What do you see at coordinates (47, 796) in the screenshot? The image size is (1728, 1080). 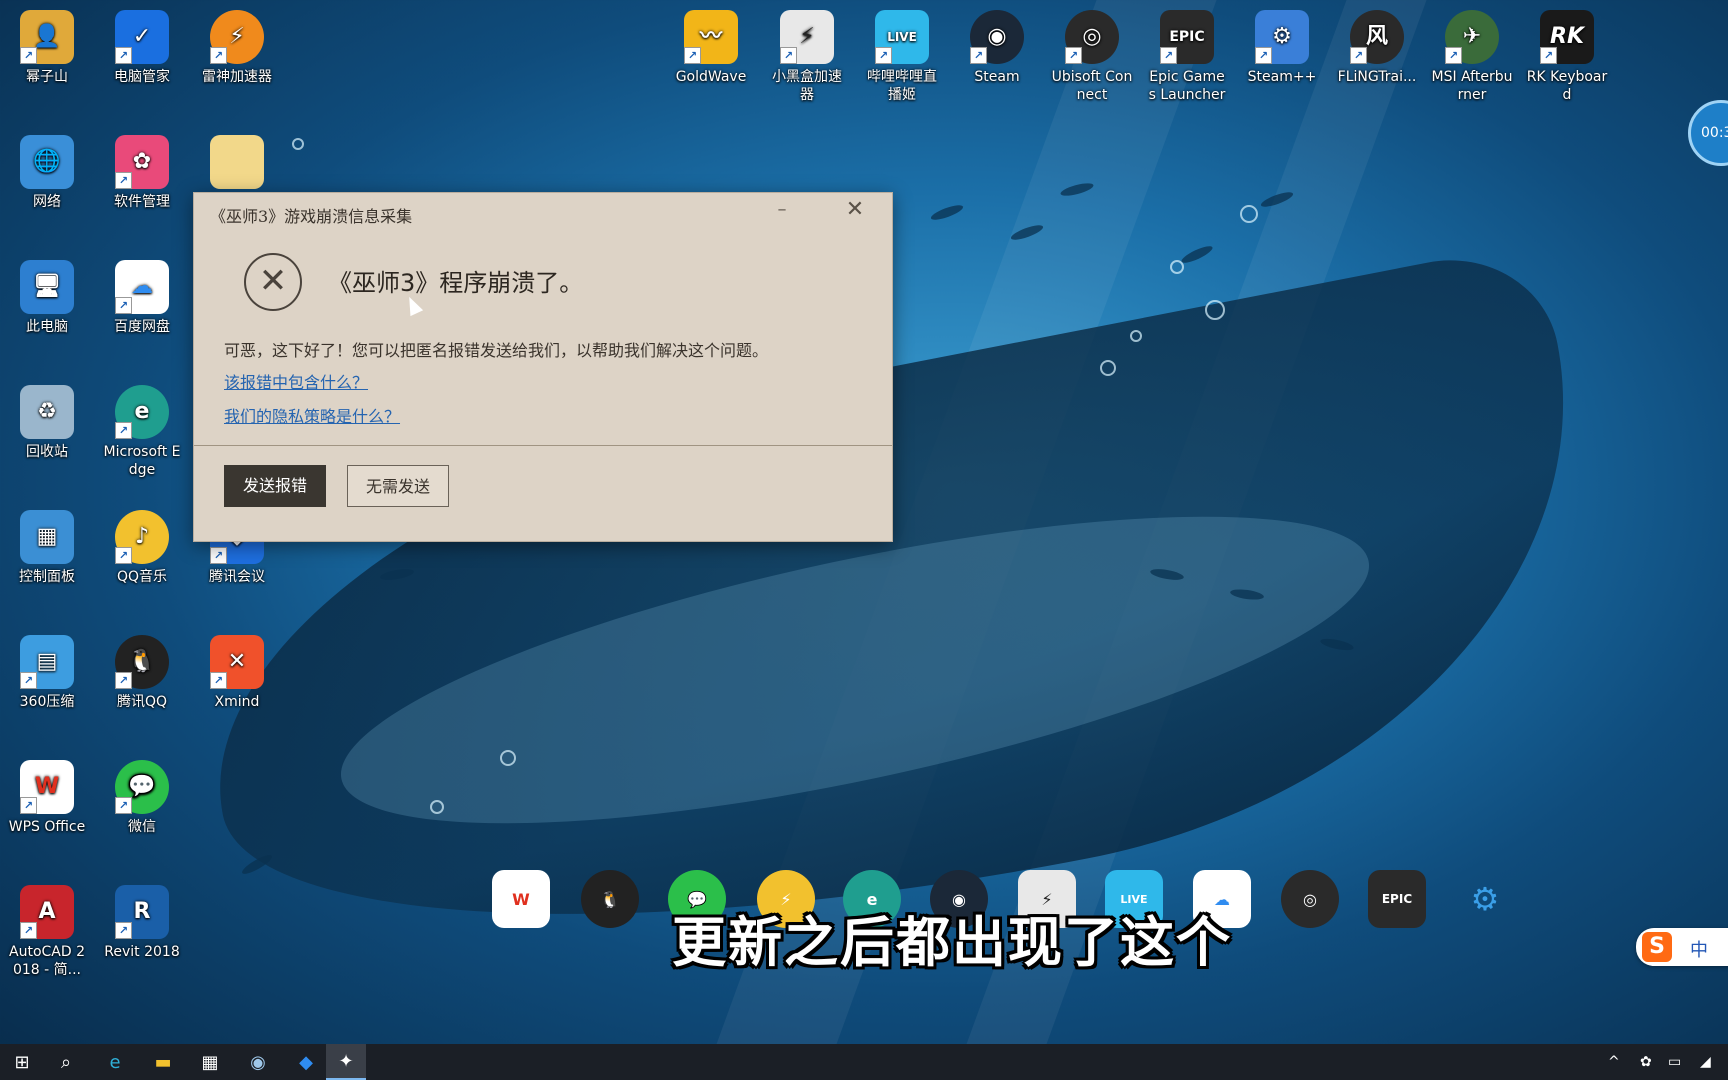 I see `desktop-icon-wps: W ↗ WPS Office` at bounding box center [47, 796].